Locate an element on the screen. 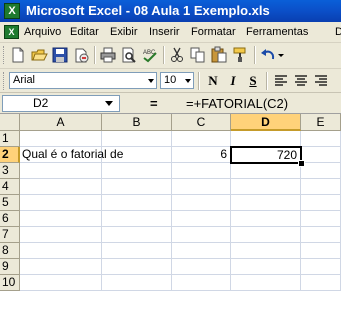  row-header-10: 10 is located at coordinates (10, 283).